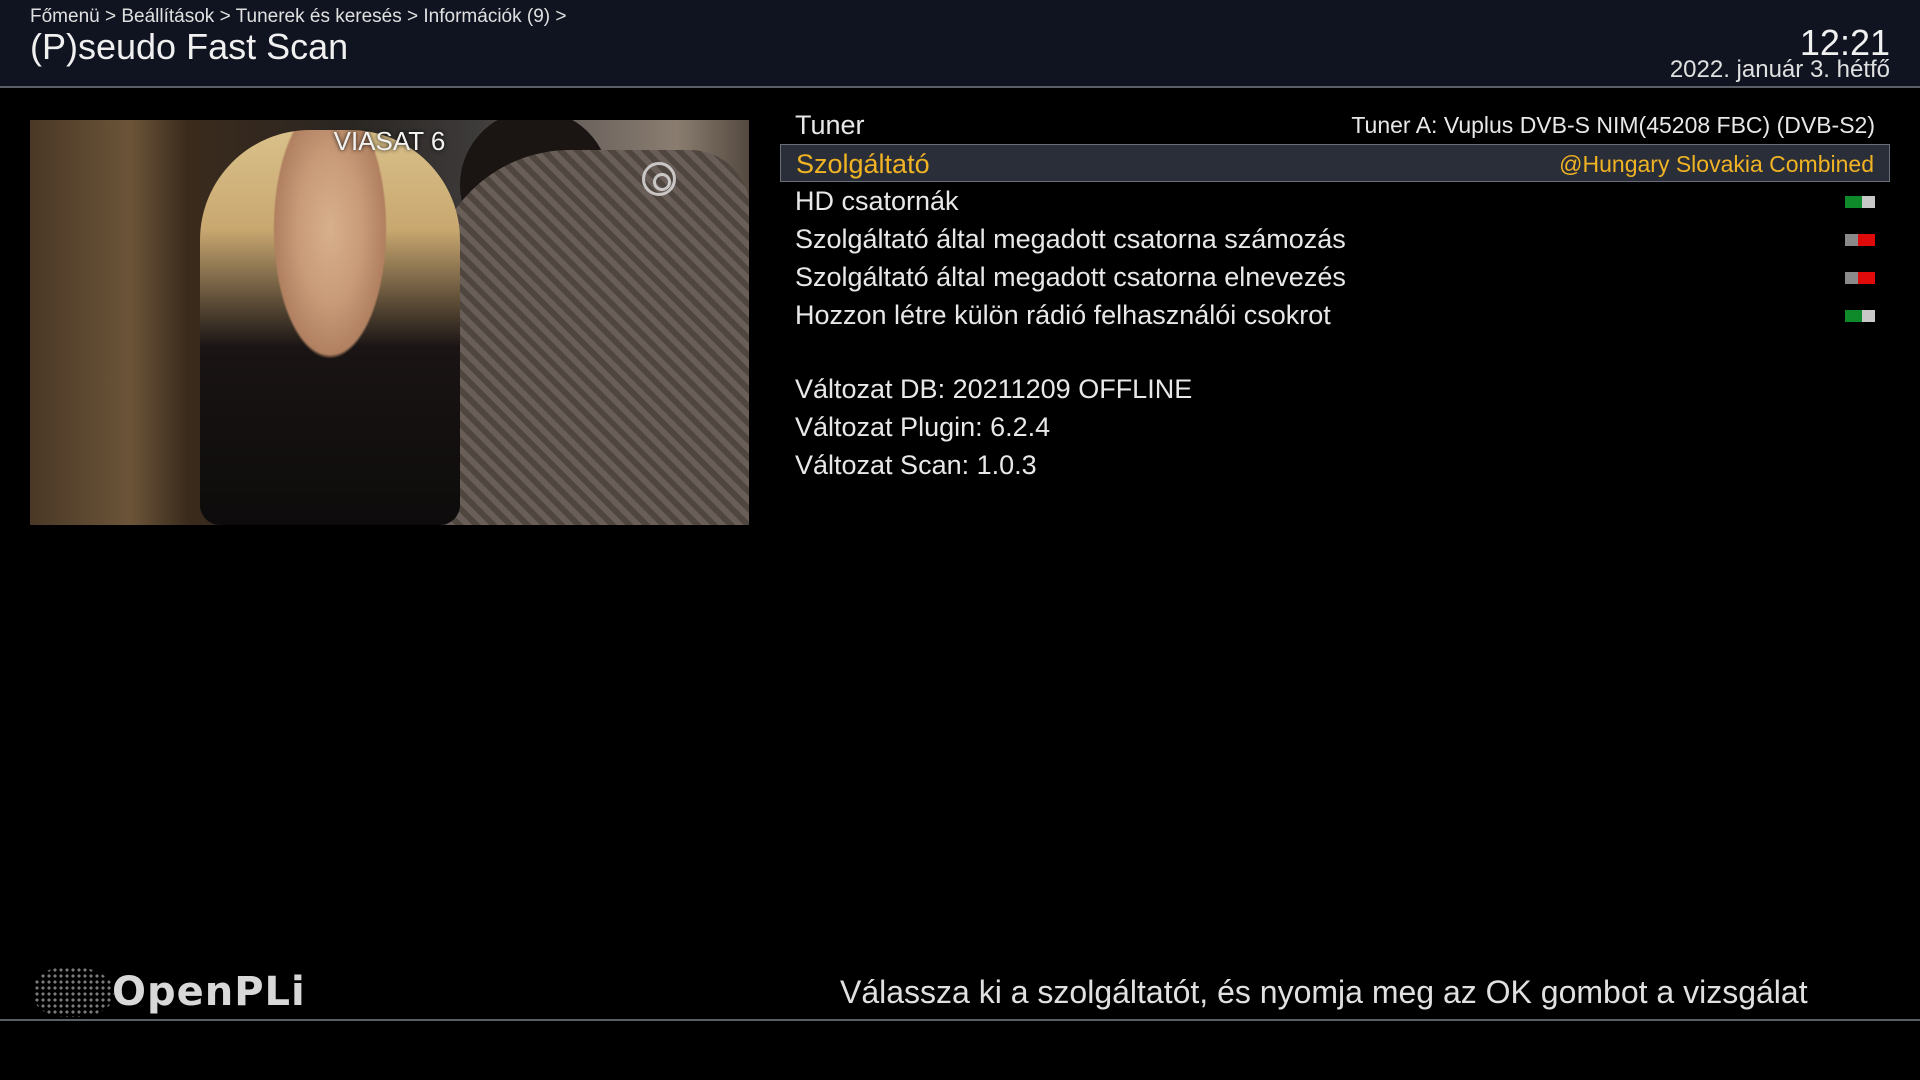 This screenshot has width=1920, height=1080. What do you see at coordinates (209, 992) in the screenshot?
I see `brand-name: OpenPLi` at bounding box center [209, 992].